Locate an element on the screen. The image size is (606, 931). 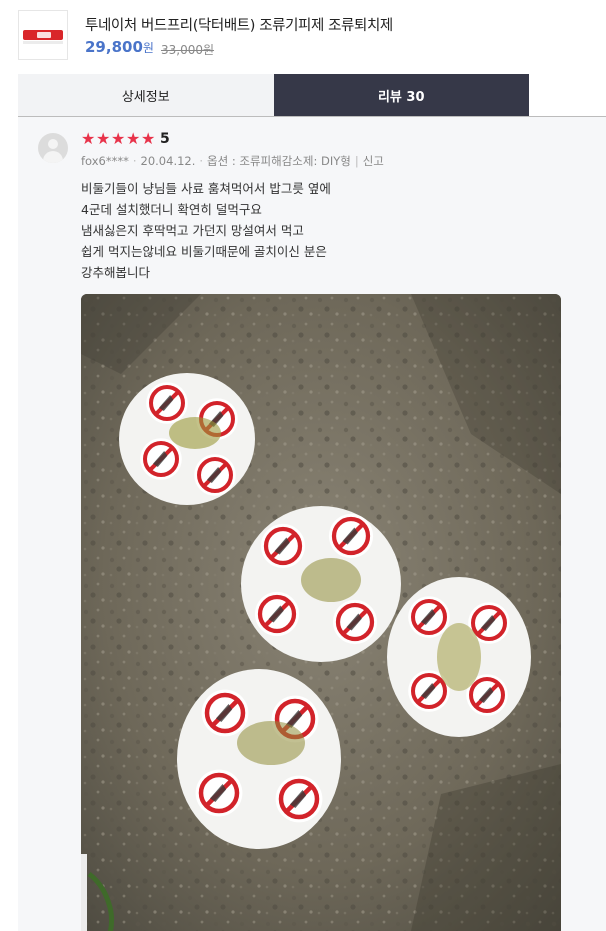
rating-score: 5 is located at coordinates (165, 139).